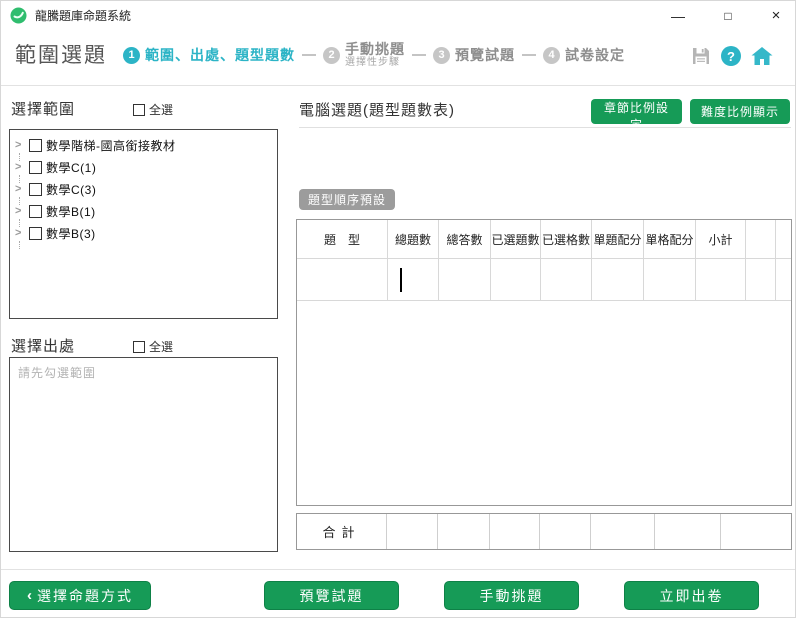 This screenshot has height=618, width=796. Describe the element at coordinates (18, 15) in the screenshot. I see `app-logo-icon` at that location.